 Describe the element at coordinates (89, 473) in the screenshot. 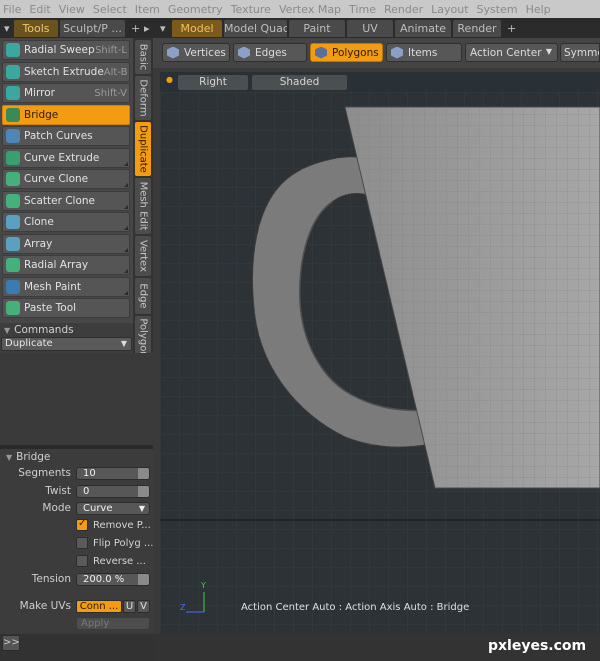

I see `segments-value: 10` at that location.